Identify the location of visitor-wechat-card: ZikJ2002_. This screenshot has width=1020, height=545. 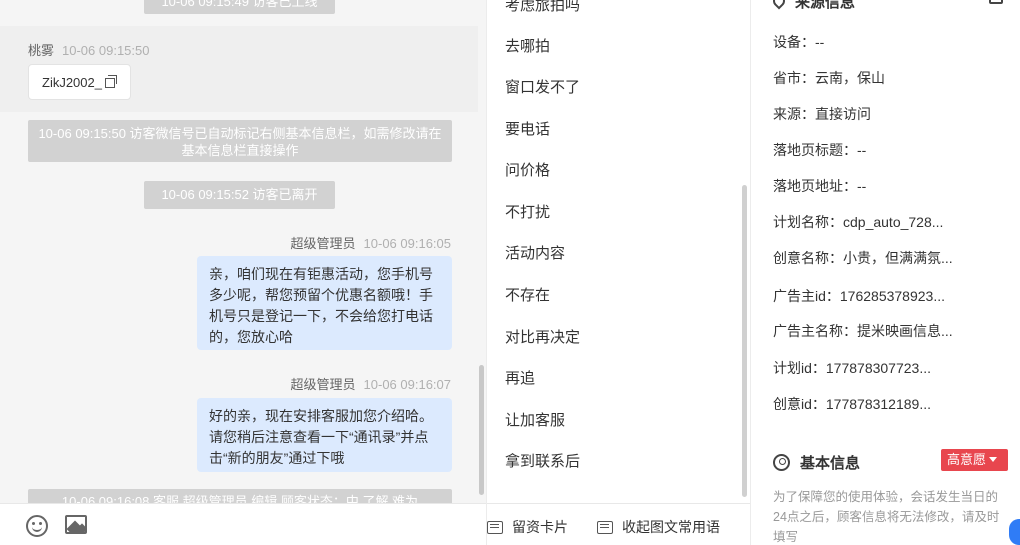
(79, 82).